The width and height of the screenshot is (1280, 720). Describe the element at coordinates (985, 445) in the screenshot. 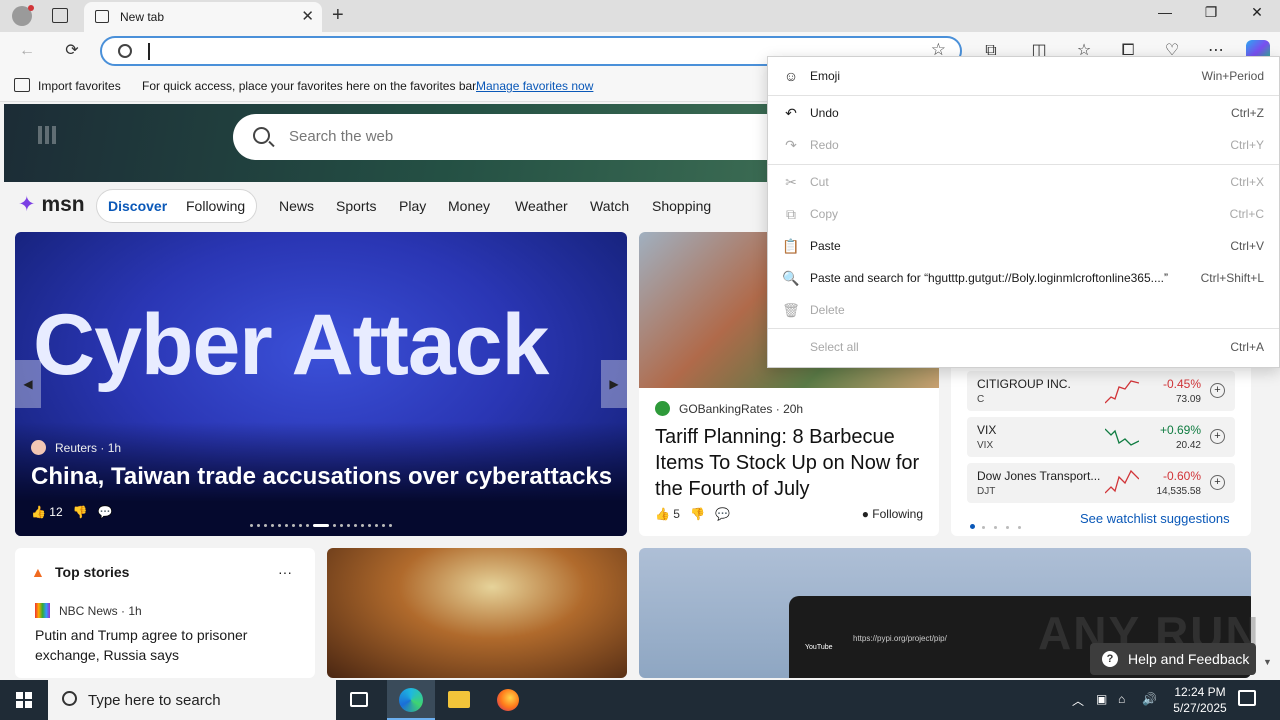

I see `stock-ticker: VIX` at that location.